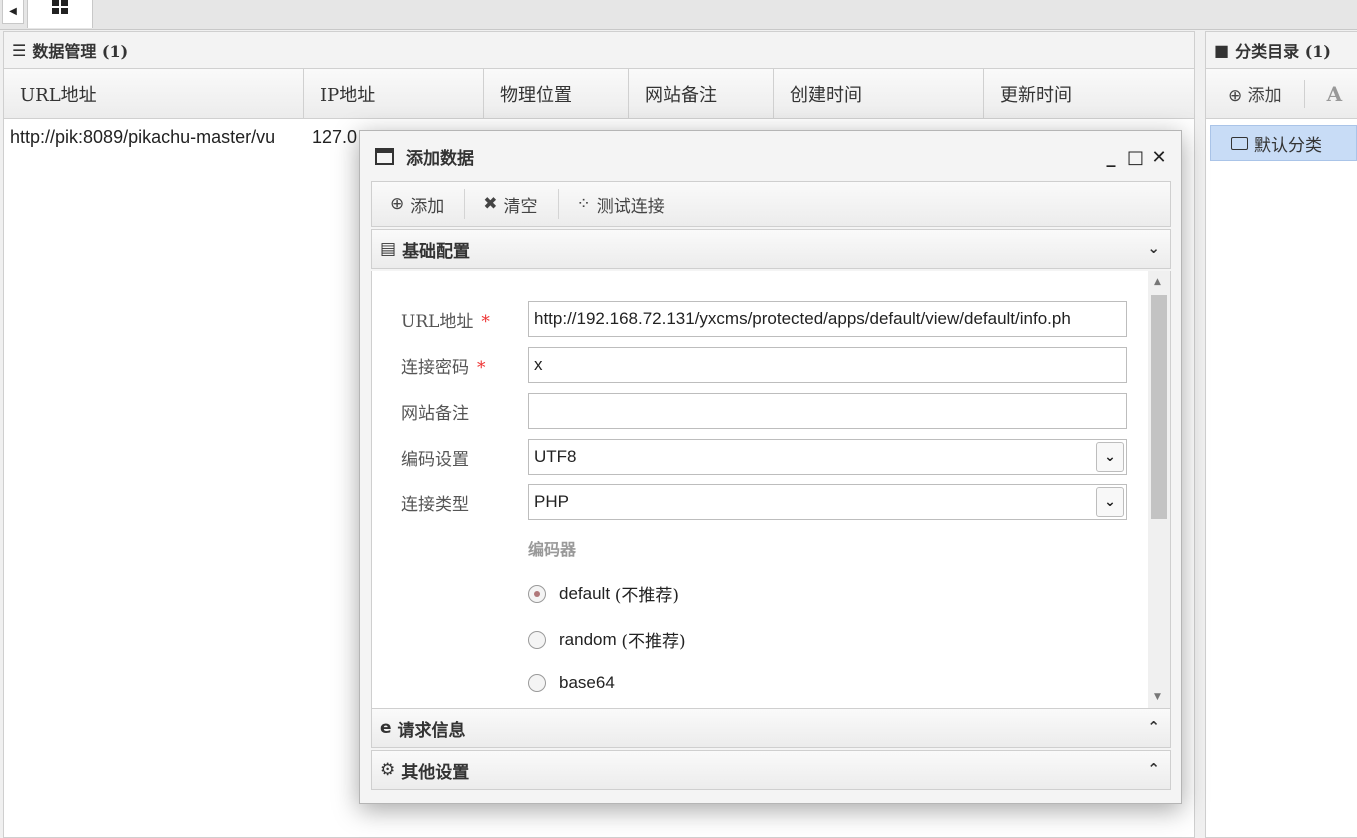 This screenshot has height=838, width=1357. What do you see at coordinates (701, 93) in the screenshot?
I see `column-note: 网站备注` at bounding box center [701, 93].